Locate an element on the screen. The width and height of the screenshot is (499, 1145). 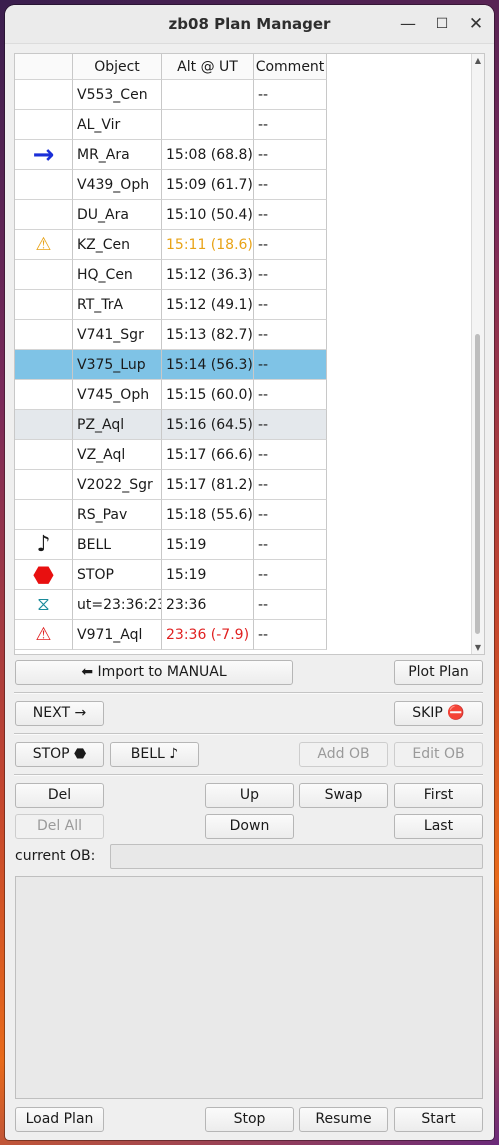
table-row: V2022_Sgr 15:17 (81.2) -- is located at coordinates (171, 485).